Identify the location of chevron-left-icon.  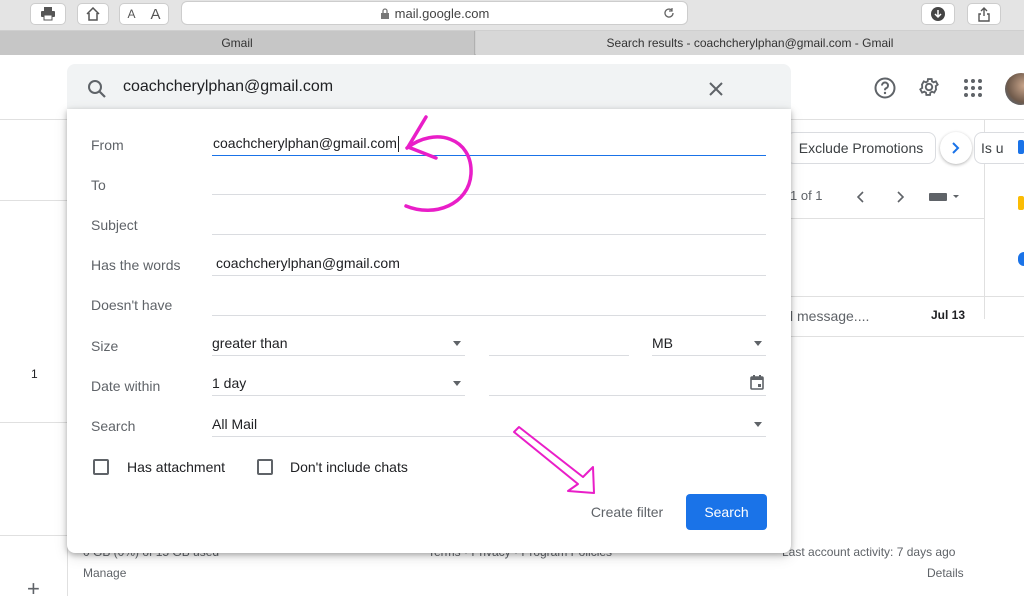
(861, 197).